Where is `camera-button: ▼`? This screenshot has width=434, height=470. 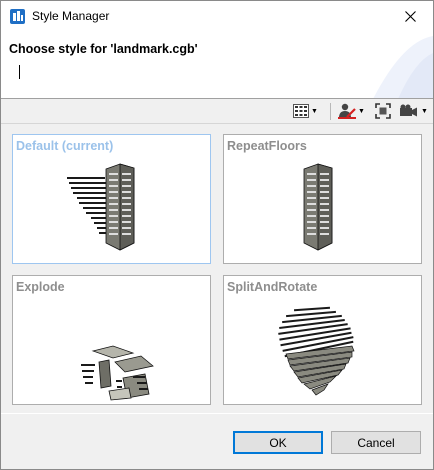 camera-button: ▼ is located at coordinates (413, 111).